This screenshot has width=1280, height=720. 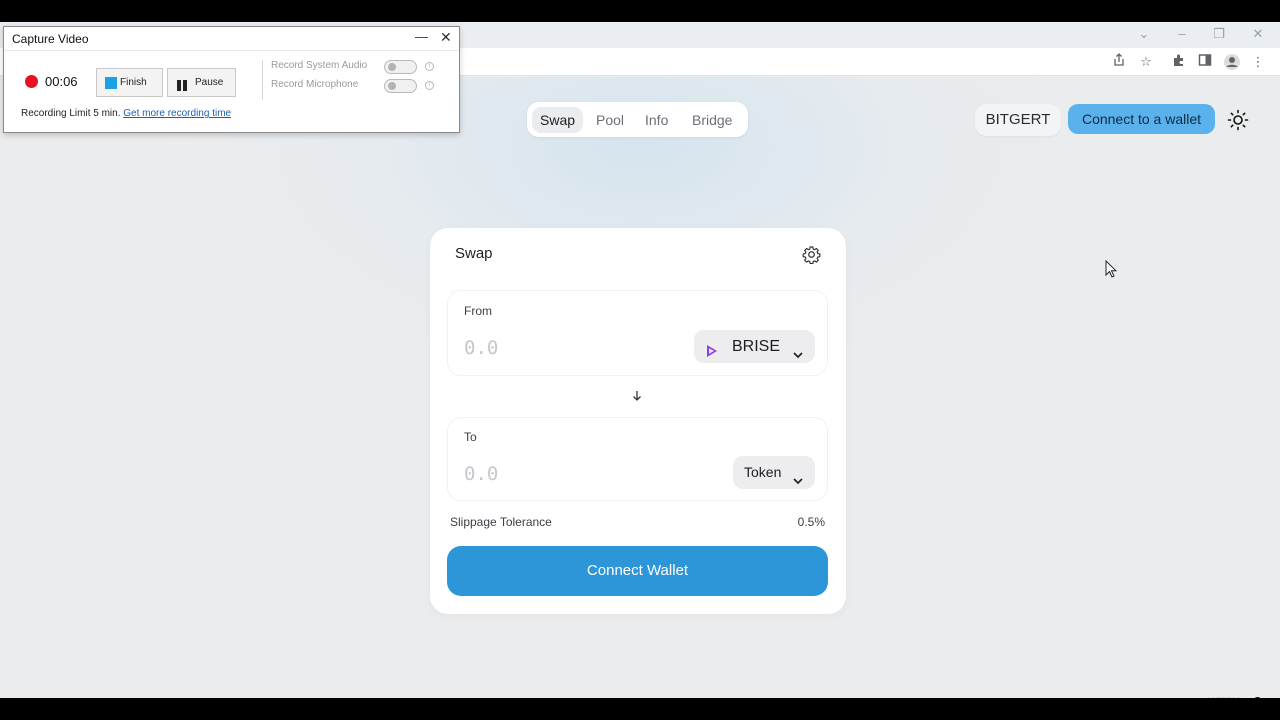 What do you see at coordinates (1223, 697) in the screenshot?
I see `block-number: 1075520` at bounding box center [1223, 697].